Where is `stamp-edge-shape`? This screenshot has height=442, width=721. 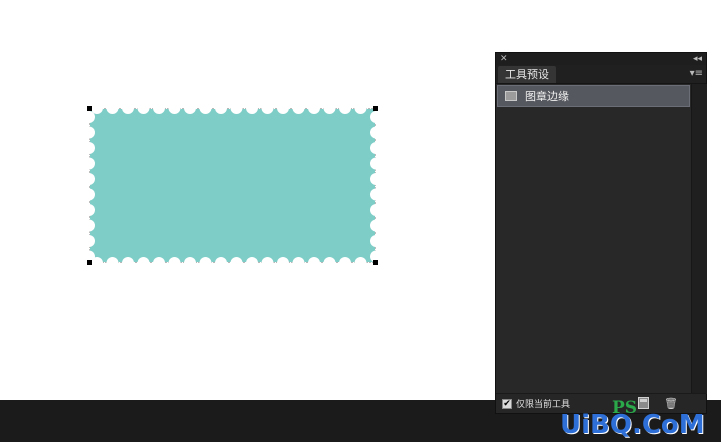
stamp-edge-shape is located at coordinates (232, 185).